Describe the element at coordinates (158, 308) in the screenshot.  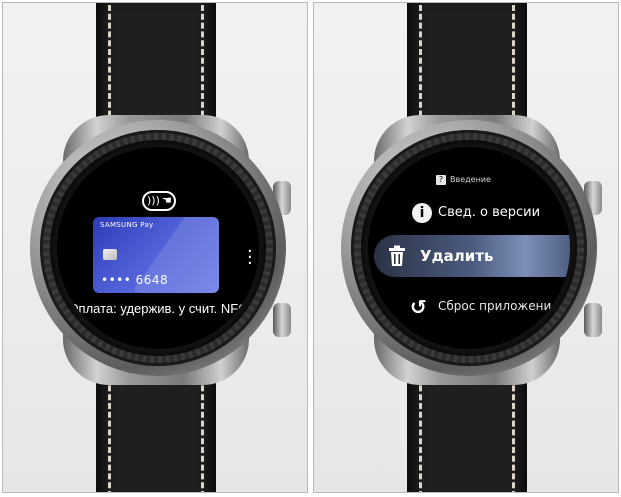
I see `pay-instruction-text: Оплата: удержив. у счит. NFC` at that location.